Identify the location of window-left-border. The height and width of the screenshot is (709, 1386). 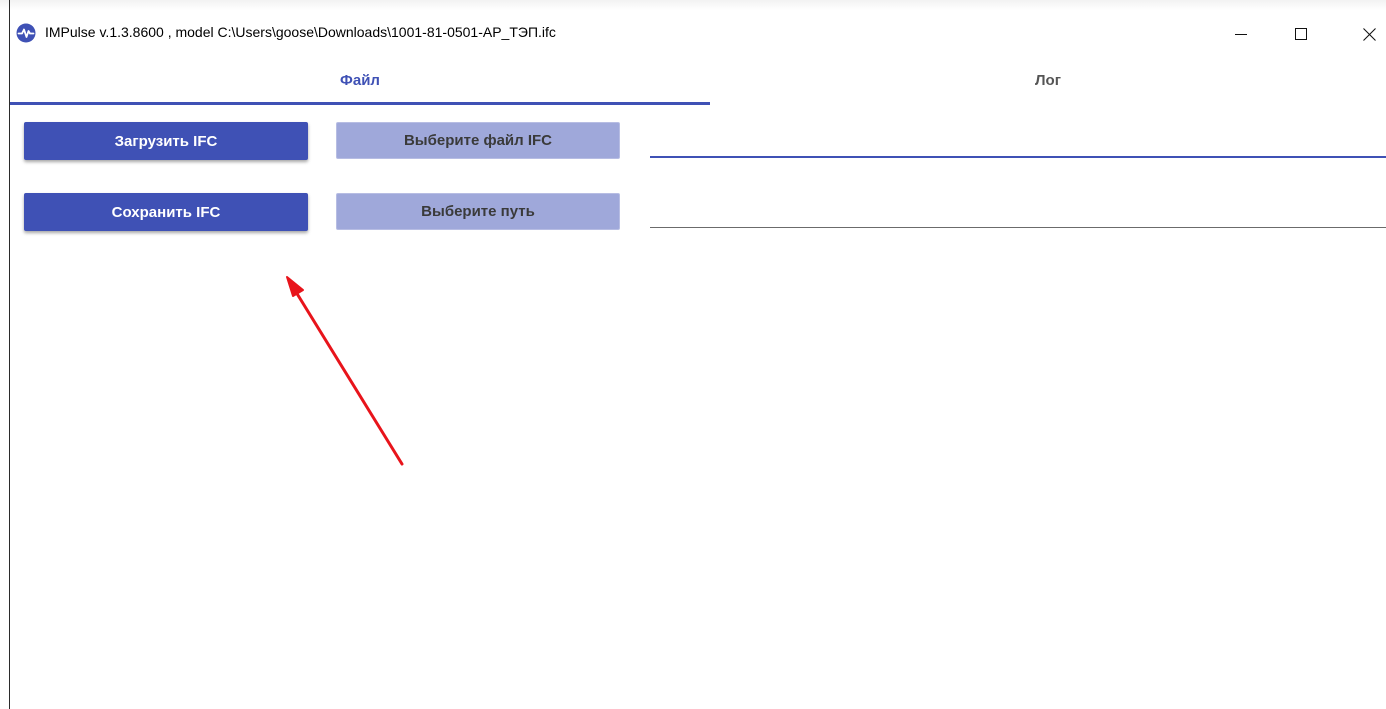
(9, 354).